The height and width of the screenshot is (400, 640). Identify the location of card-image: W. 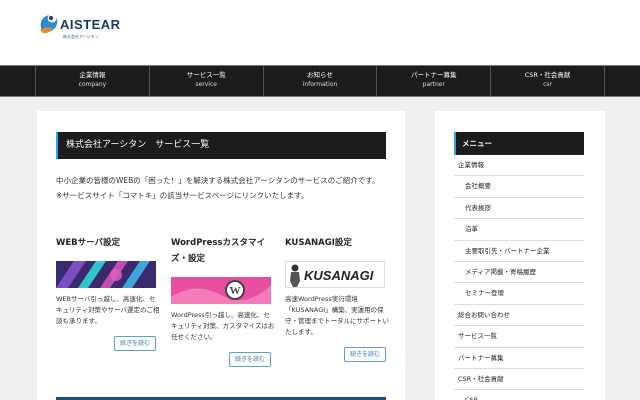
(221, 290).